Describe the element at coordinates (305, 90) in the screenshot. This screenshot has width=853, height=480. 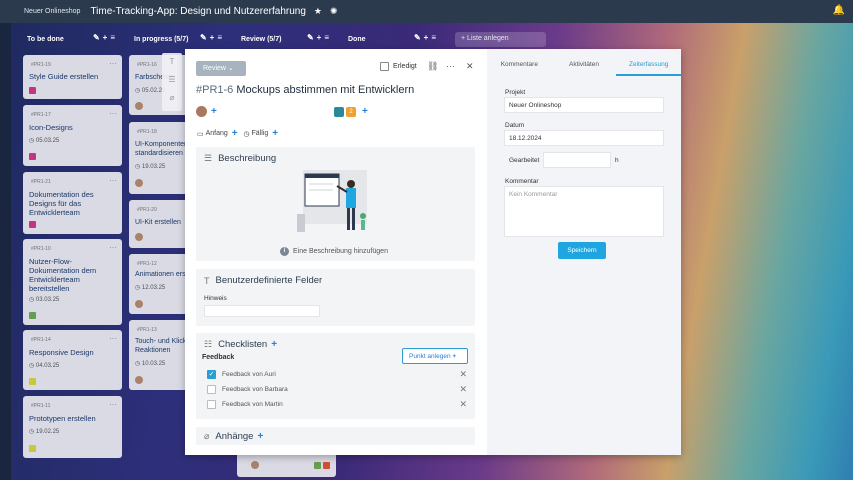
I see `task-title: #PR1-6 Mockups abstimmen mit Entwicklern` at that location.